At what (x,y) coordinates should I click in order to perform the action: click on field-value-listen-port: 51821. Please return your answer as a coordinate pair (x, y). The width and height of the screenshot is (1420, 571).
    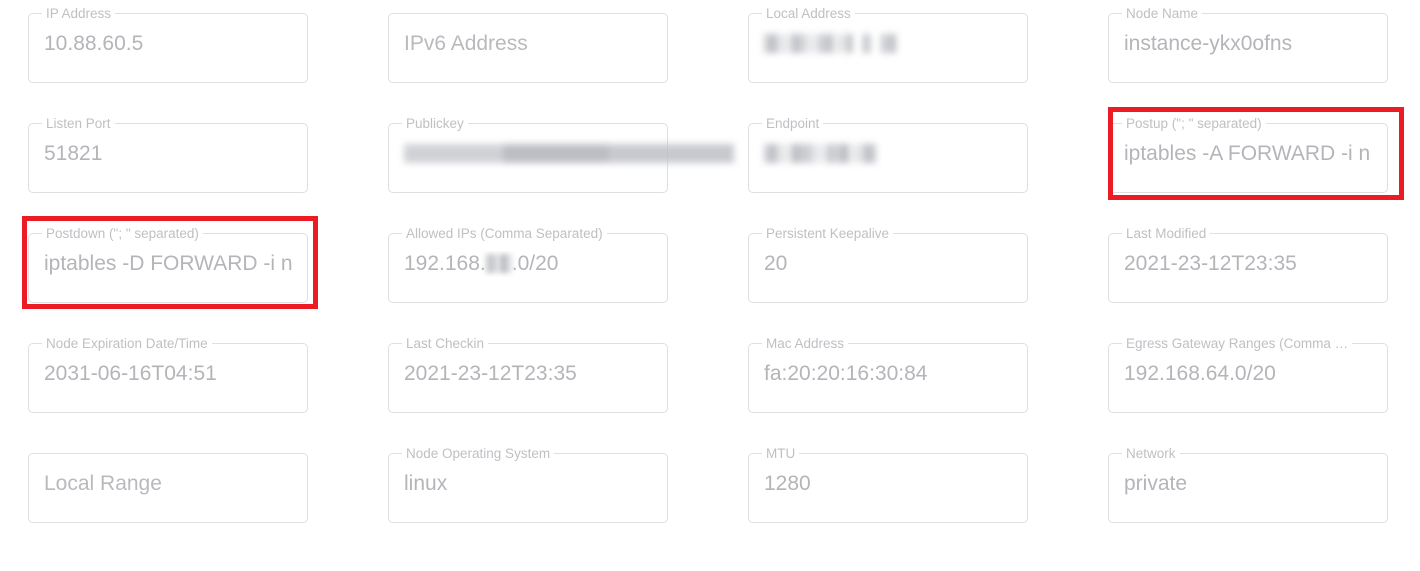
    Looking at the image, I should click on (169, 154).